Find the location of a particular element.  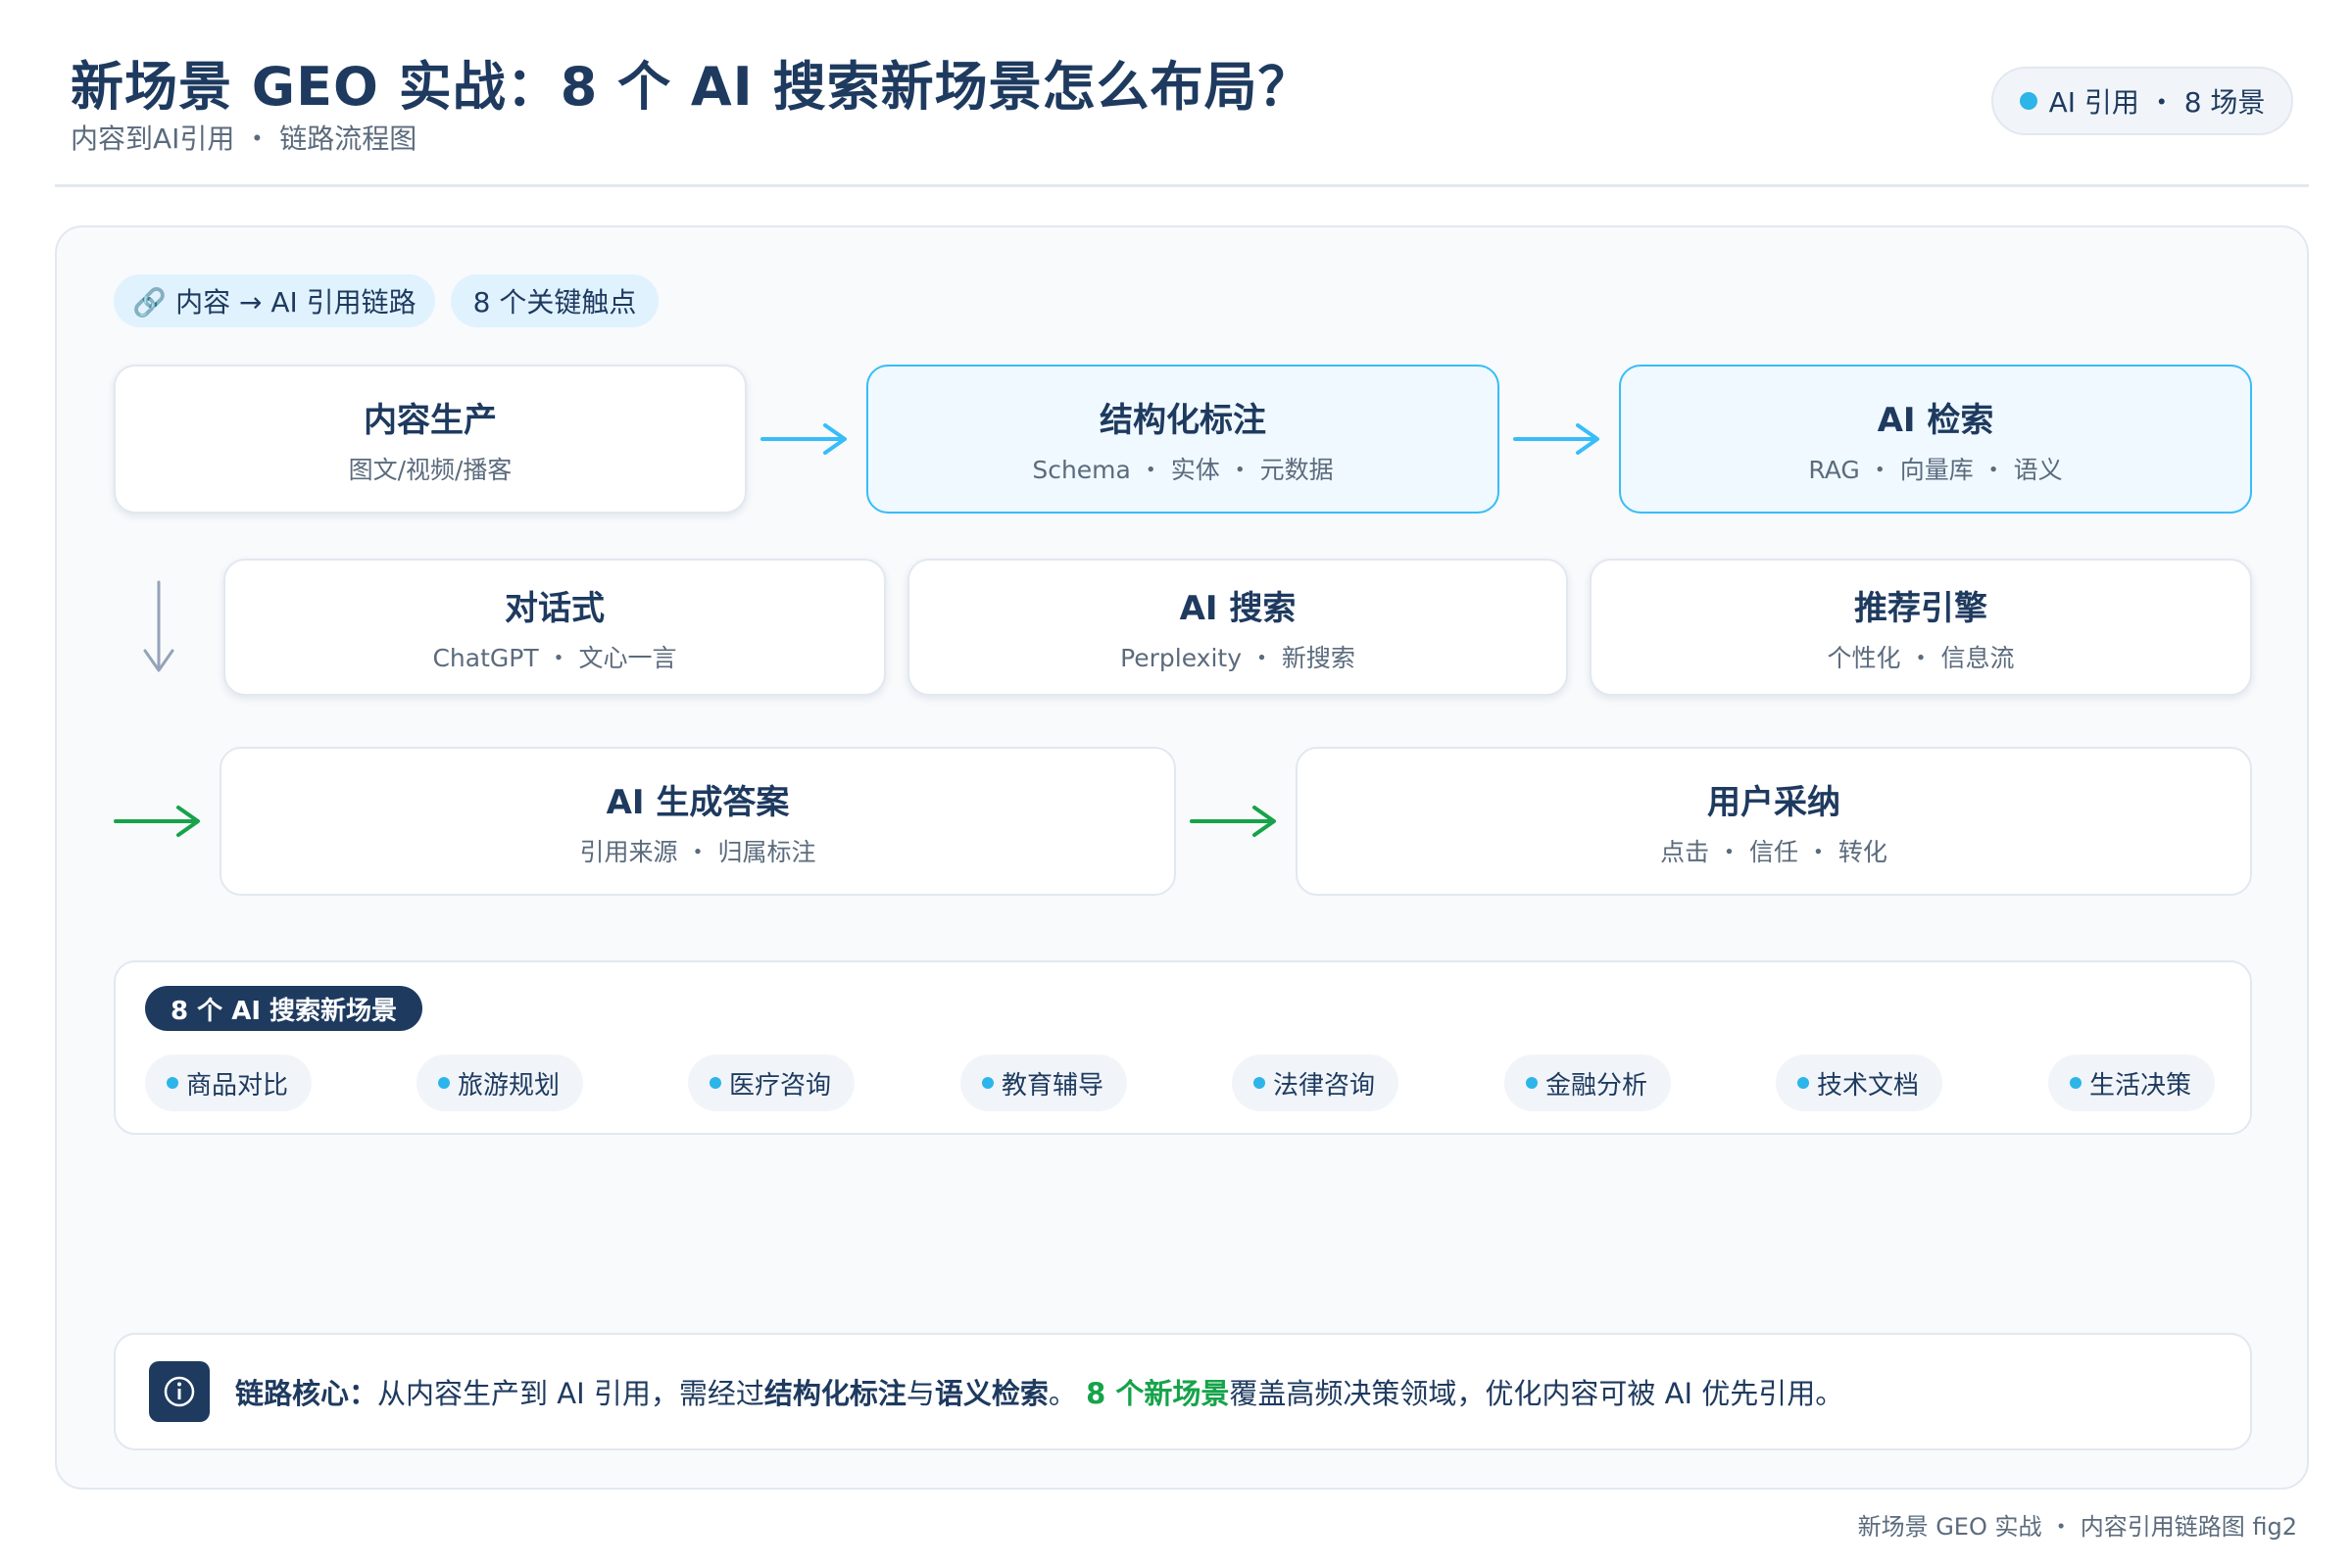

core-part: 与 is located at coordinates (920, 1393).